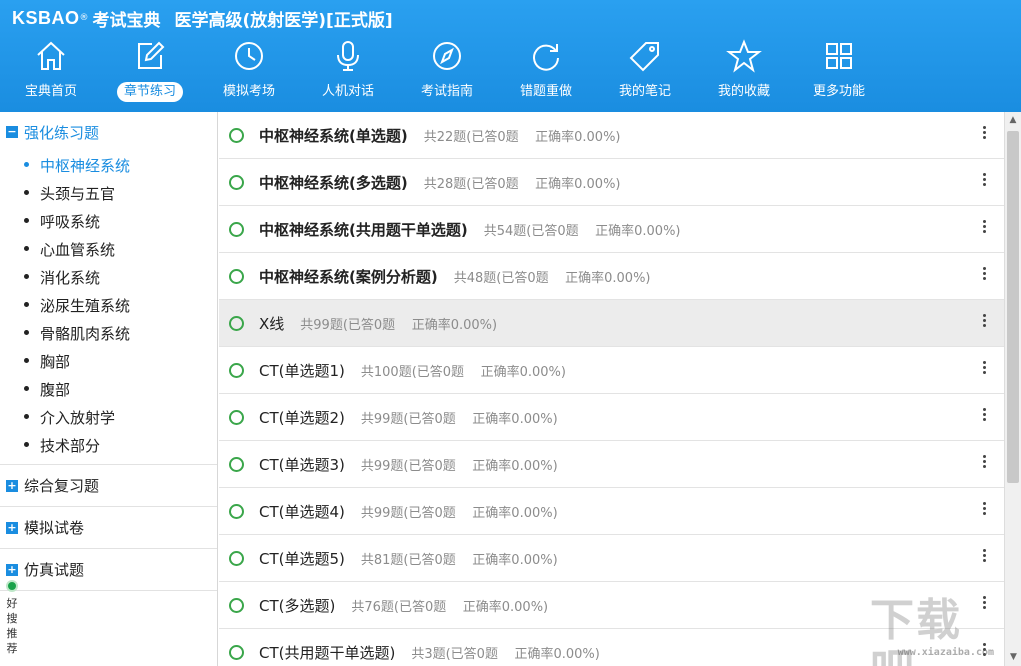 The width and height of the screenshot is (1021, 666). What do you see at coordinates (54, 570) in the screenshot?
I see `sidebar-group-label: 仿真试题` at bounding box center [54, 570].